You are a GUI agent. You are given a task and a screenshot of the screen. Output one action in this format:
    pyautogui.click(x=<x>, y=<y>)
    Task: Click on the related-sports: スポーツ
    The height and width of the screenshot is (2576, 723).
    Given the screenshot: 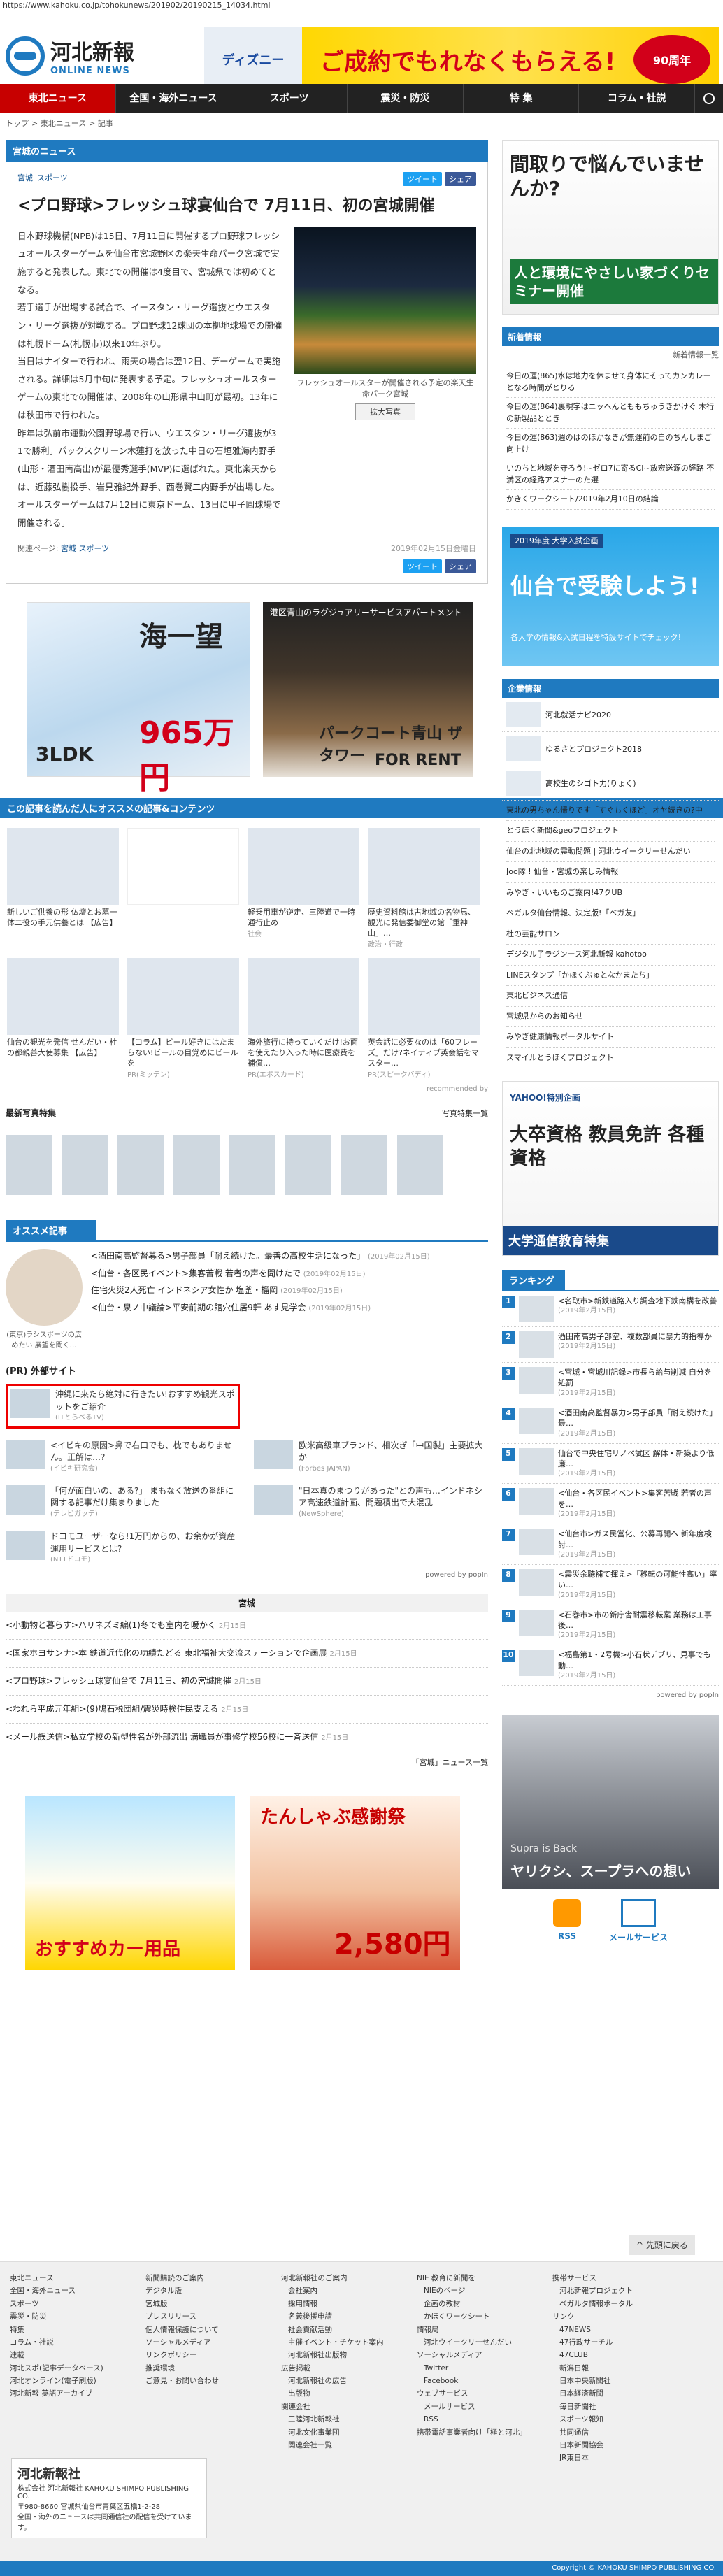 What is the action you would take?
    pyautogui.click(x=95, y=548)
    